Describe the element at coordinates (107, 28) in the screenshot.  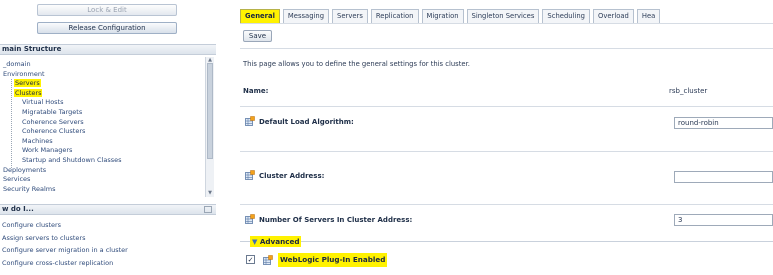
I see `release-configuration-button: Release Configuration` at that location.